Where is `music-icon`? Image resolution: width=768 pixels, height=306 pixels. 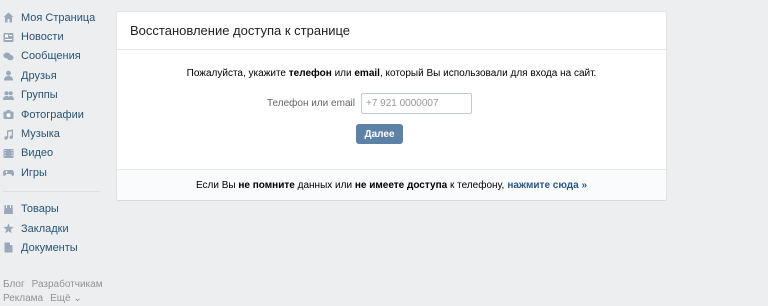
music-icon is located at coordinates (8, 134).